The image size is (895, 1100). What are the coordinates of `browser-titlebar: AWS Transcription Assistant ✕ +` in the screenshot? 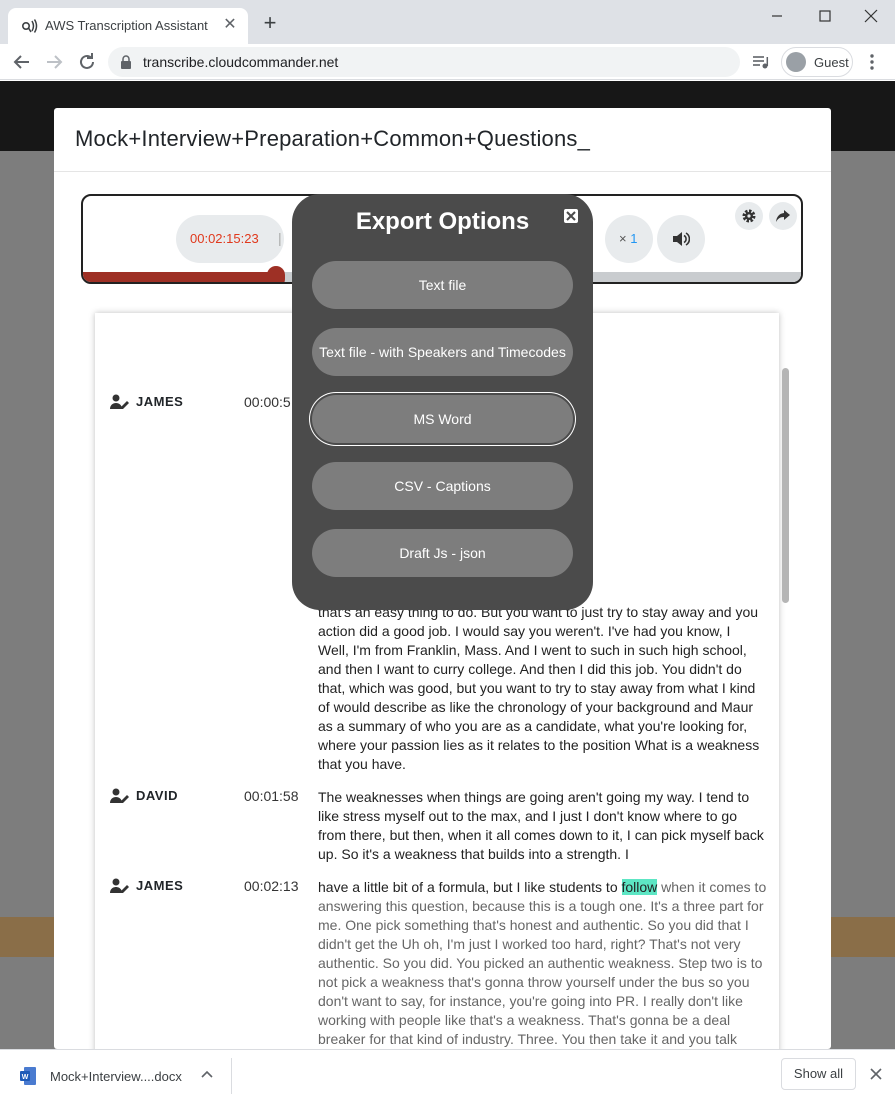 It's located at (447, 22).